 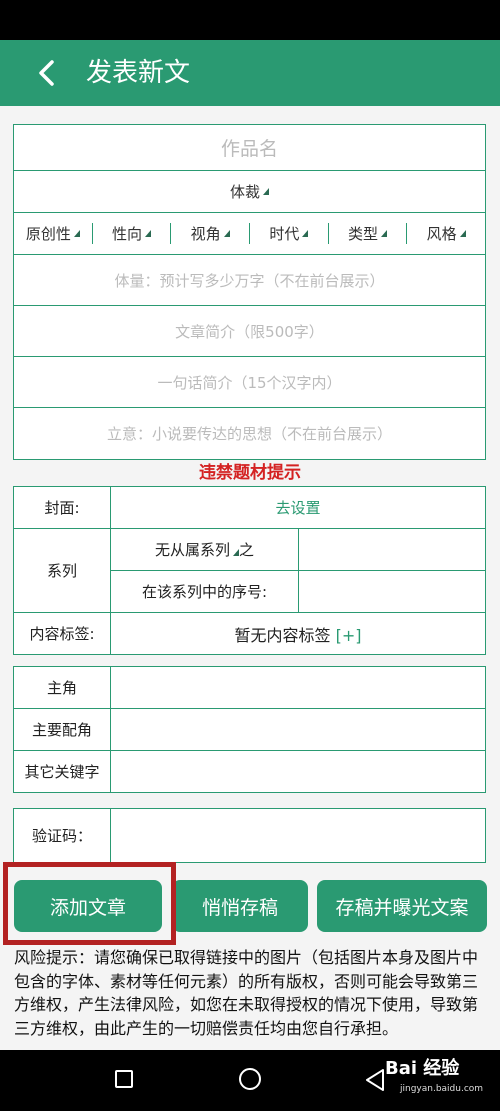 I want to click on save-draft-button: 悄悄存稿, so click(x=240, y=906).